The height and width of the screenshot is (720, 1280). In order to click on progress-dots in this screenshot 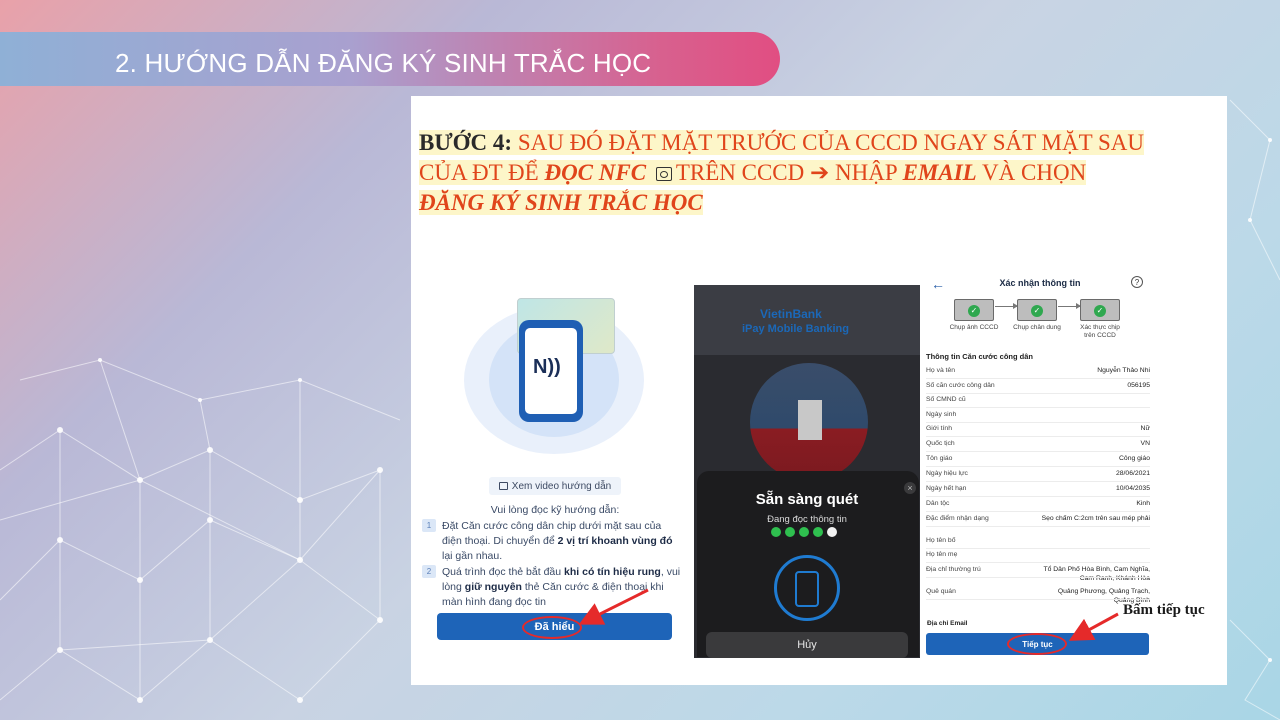, I will do `click(804, 532)`.